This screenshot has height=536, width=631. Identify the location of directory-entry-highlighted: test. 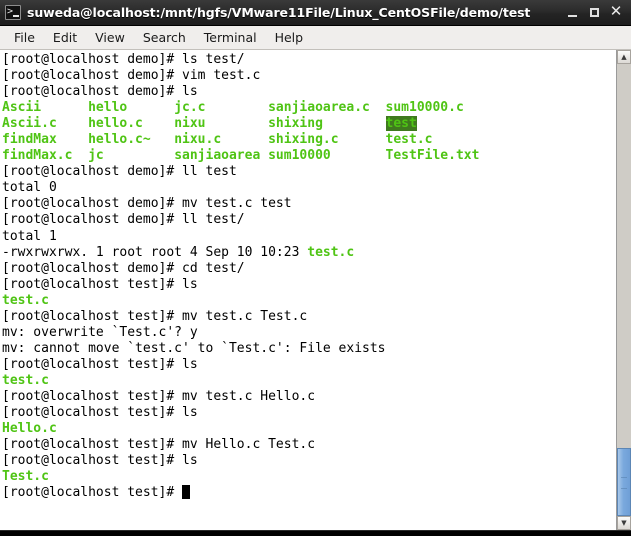
(401, 124).